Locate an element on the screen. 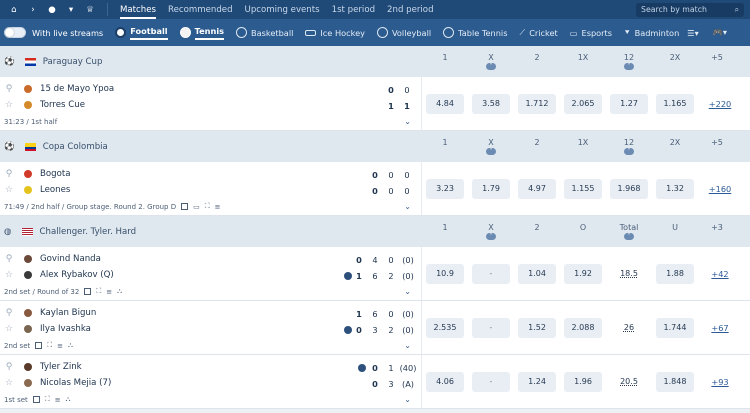 The image size is (750, 413). odd-button: 4.06 is located at coordinates (445, 381).